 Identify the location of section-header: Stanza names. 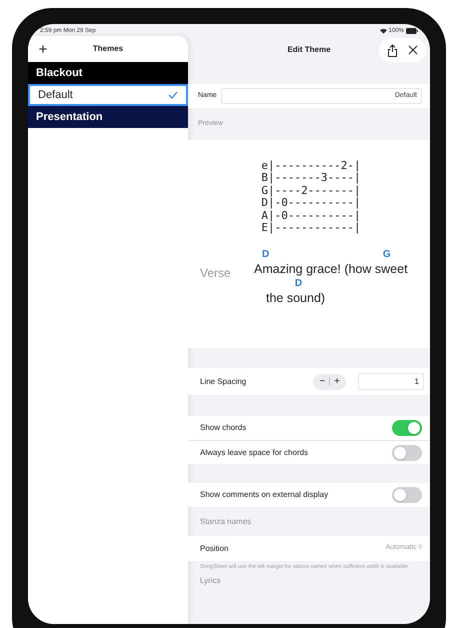
(226, 522).